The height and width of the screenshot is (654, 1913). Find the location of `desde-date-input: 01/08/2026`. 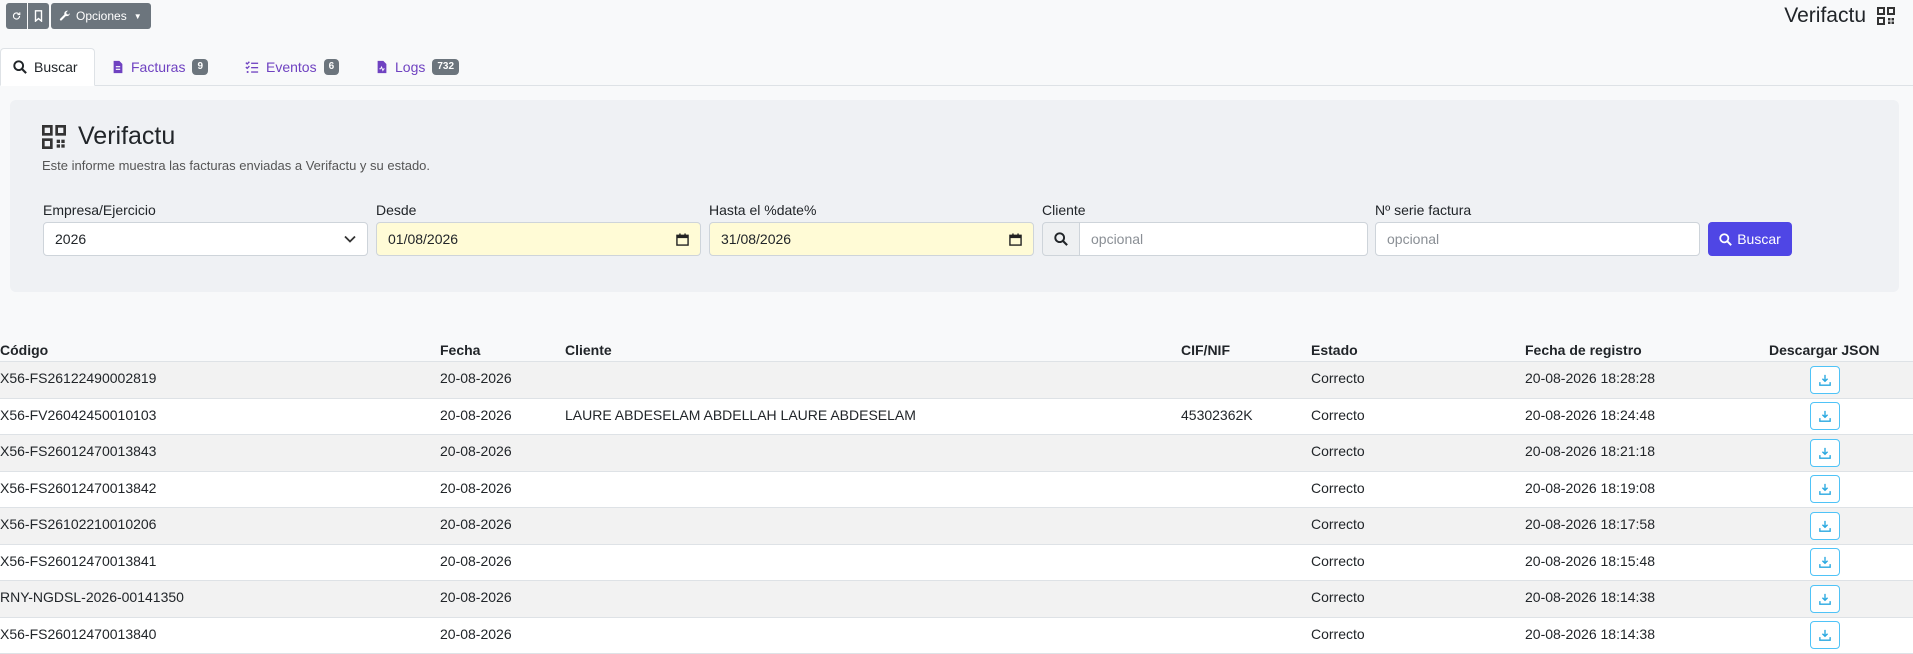

desde-date-input: 01/08/2026 is located at coordinates (538, 239).